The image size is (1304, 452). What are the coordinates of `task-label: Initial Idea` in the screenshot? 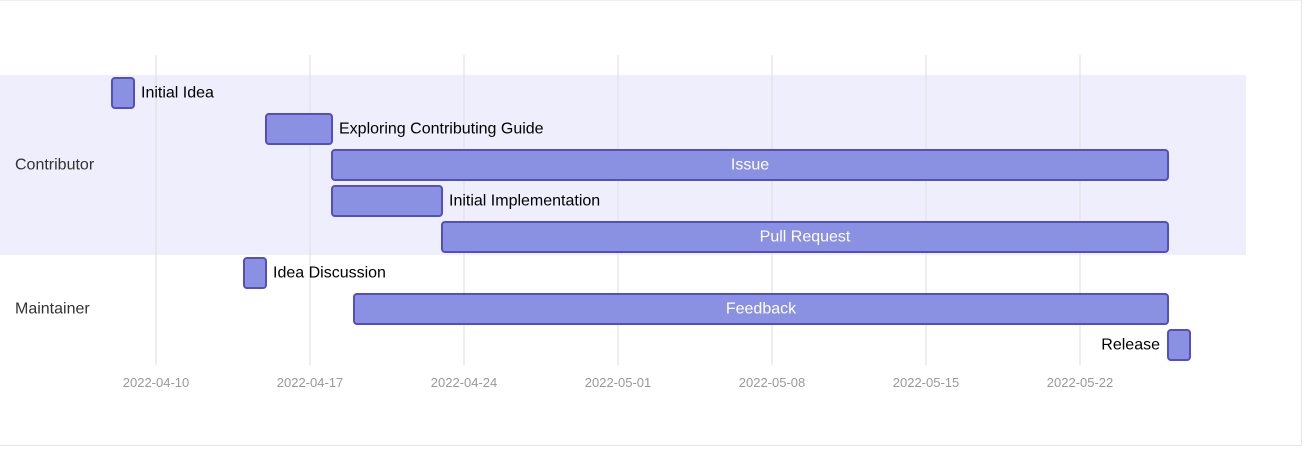 It's located at (177, 93).